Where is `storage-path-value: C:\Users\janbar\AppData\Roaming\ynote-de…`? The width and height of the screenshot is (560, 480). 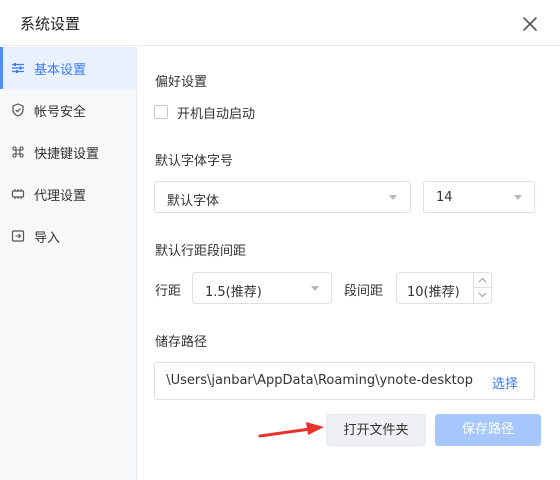 storage-path-value: C:\Users\janbar\AppData\Roaming\ynote-de… is located at coordinates (319, 380).